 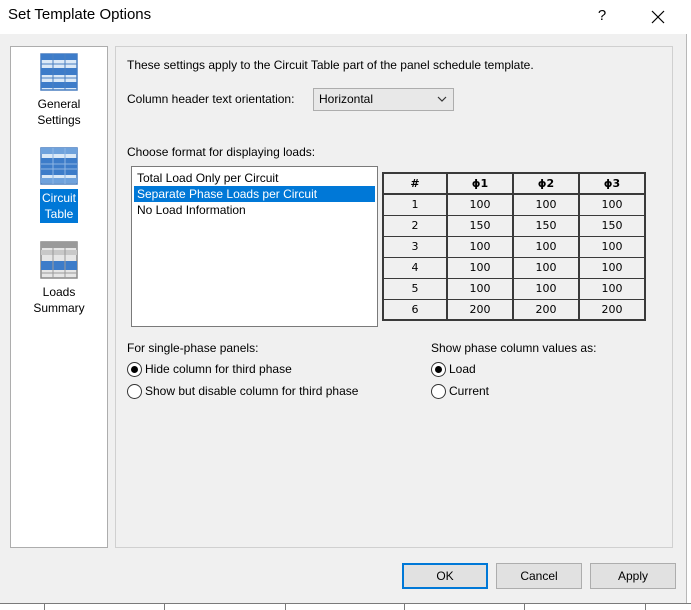 I want to click on apply-button: Apply, so click(x=633, y=576).